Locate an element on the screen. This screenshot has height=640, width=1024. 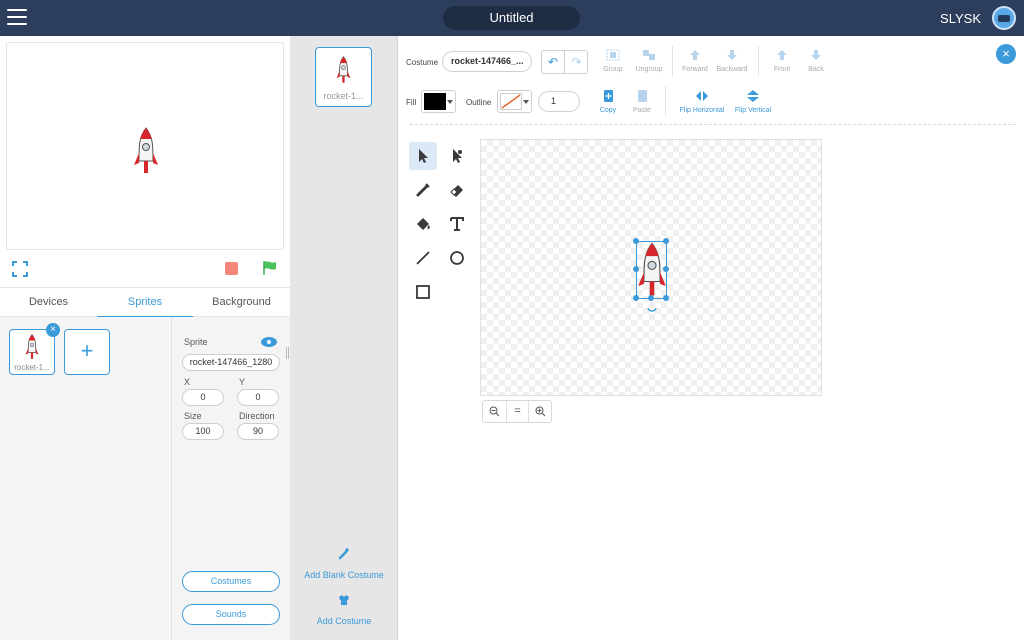
ellipse-tool is located at coordinates (457, 258).